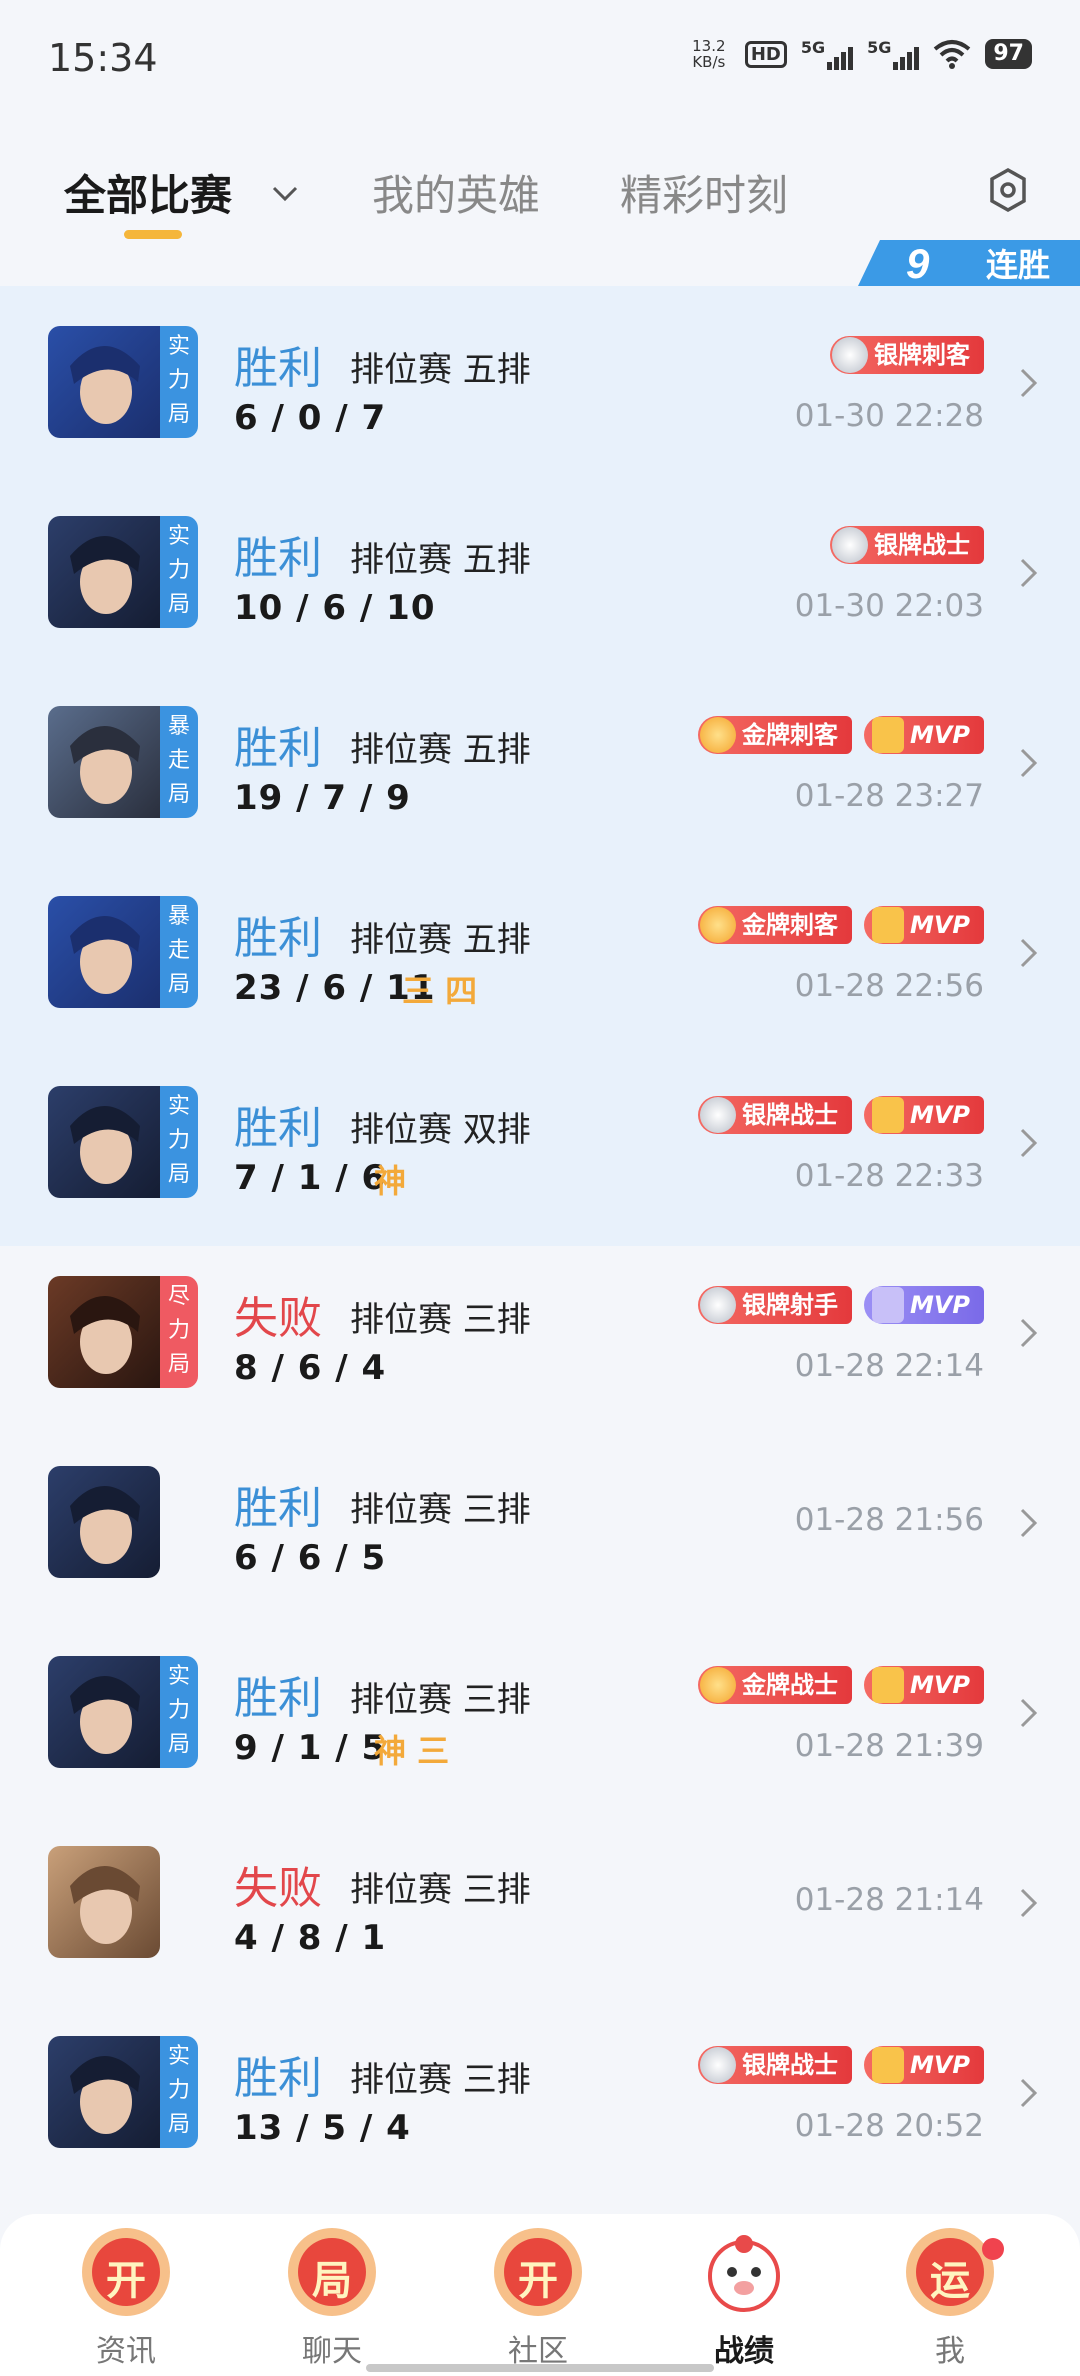 The height and width of the screenshot is (2376, 1080). What do you see at coordinates (540, 1332) in the screenshot?
I see `match-row: 尽力局失败 排位赛 三排 8 / 6 / 4 01-28 22:14 银牌射手 MVP` at bounding box center [540, 1332].